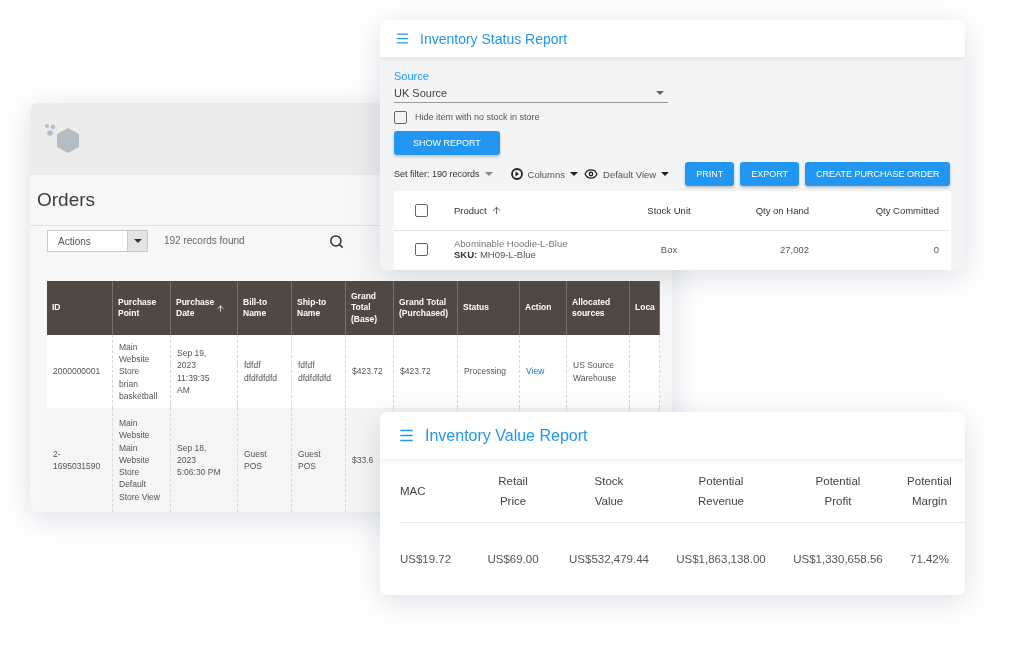 Image resolution: width=1024 pixels, height=663 pixels. I want to click on table-cell: 2000000001, so click(80, 371).